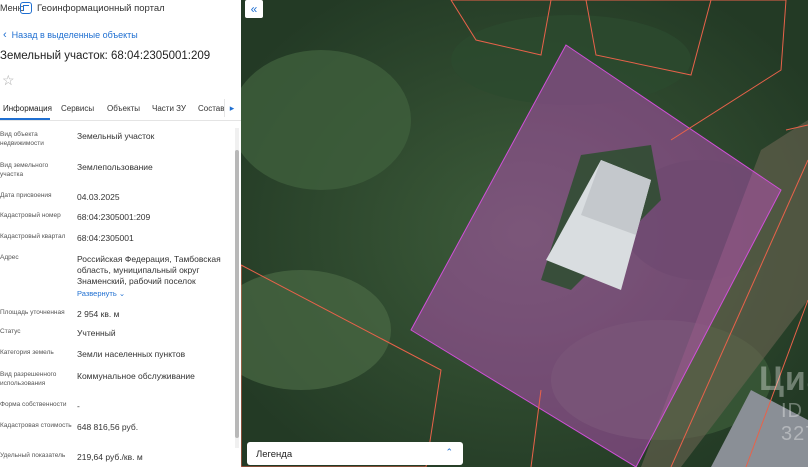 Image resolution: width=808 pixels, height=467 pixels. I want to click on top-bar: Меню Геоинформационный портал, so click(120, 9).